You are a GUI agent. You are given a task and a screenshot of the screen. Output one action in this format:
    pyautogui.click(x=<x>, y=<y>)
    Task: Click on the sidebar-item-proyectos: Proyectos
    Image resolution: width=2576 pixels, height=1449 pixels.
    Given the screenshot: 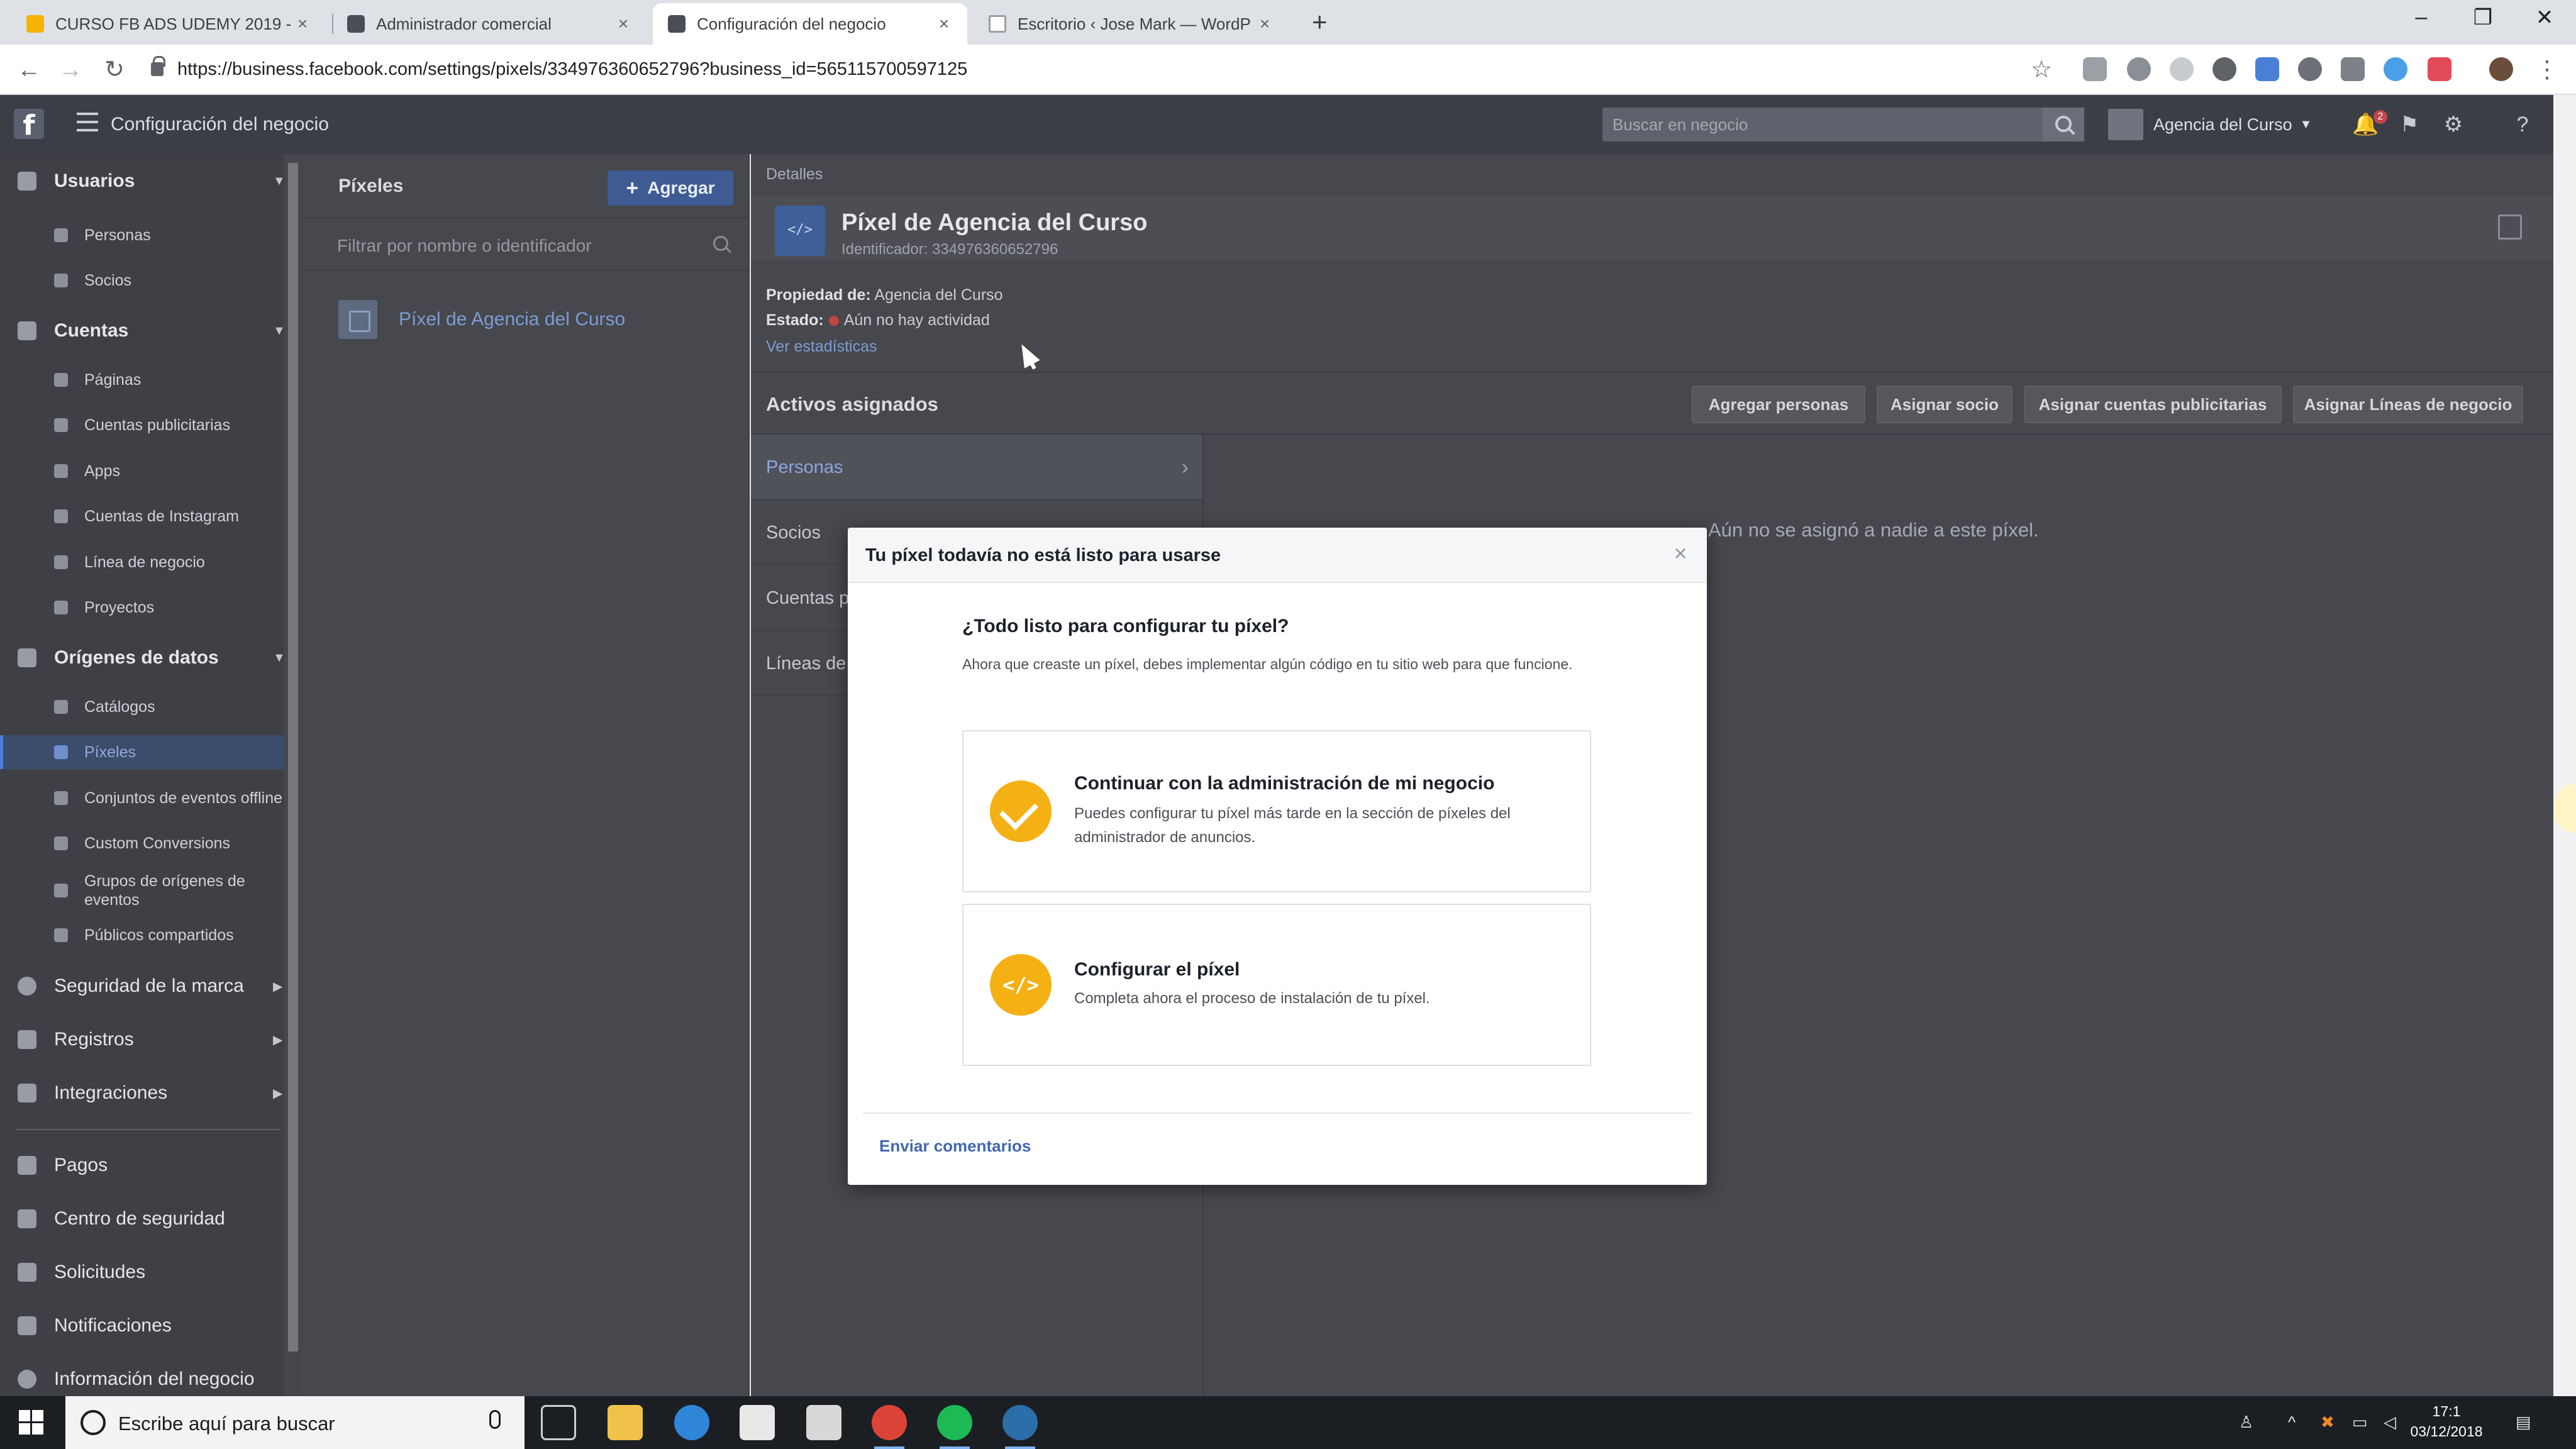 What is the action you would take?
    pyautogui.click(x=144, y=608)
    